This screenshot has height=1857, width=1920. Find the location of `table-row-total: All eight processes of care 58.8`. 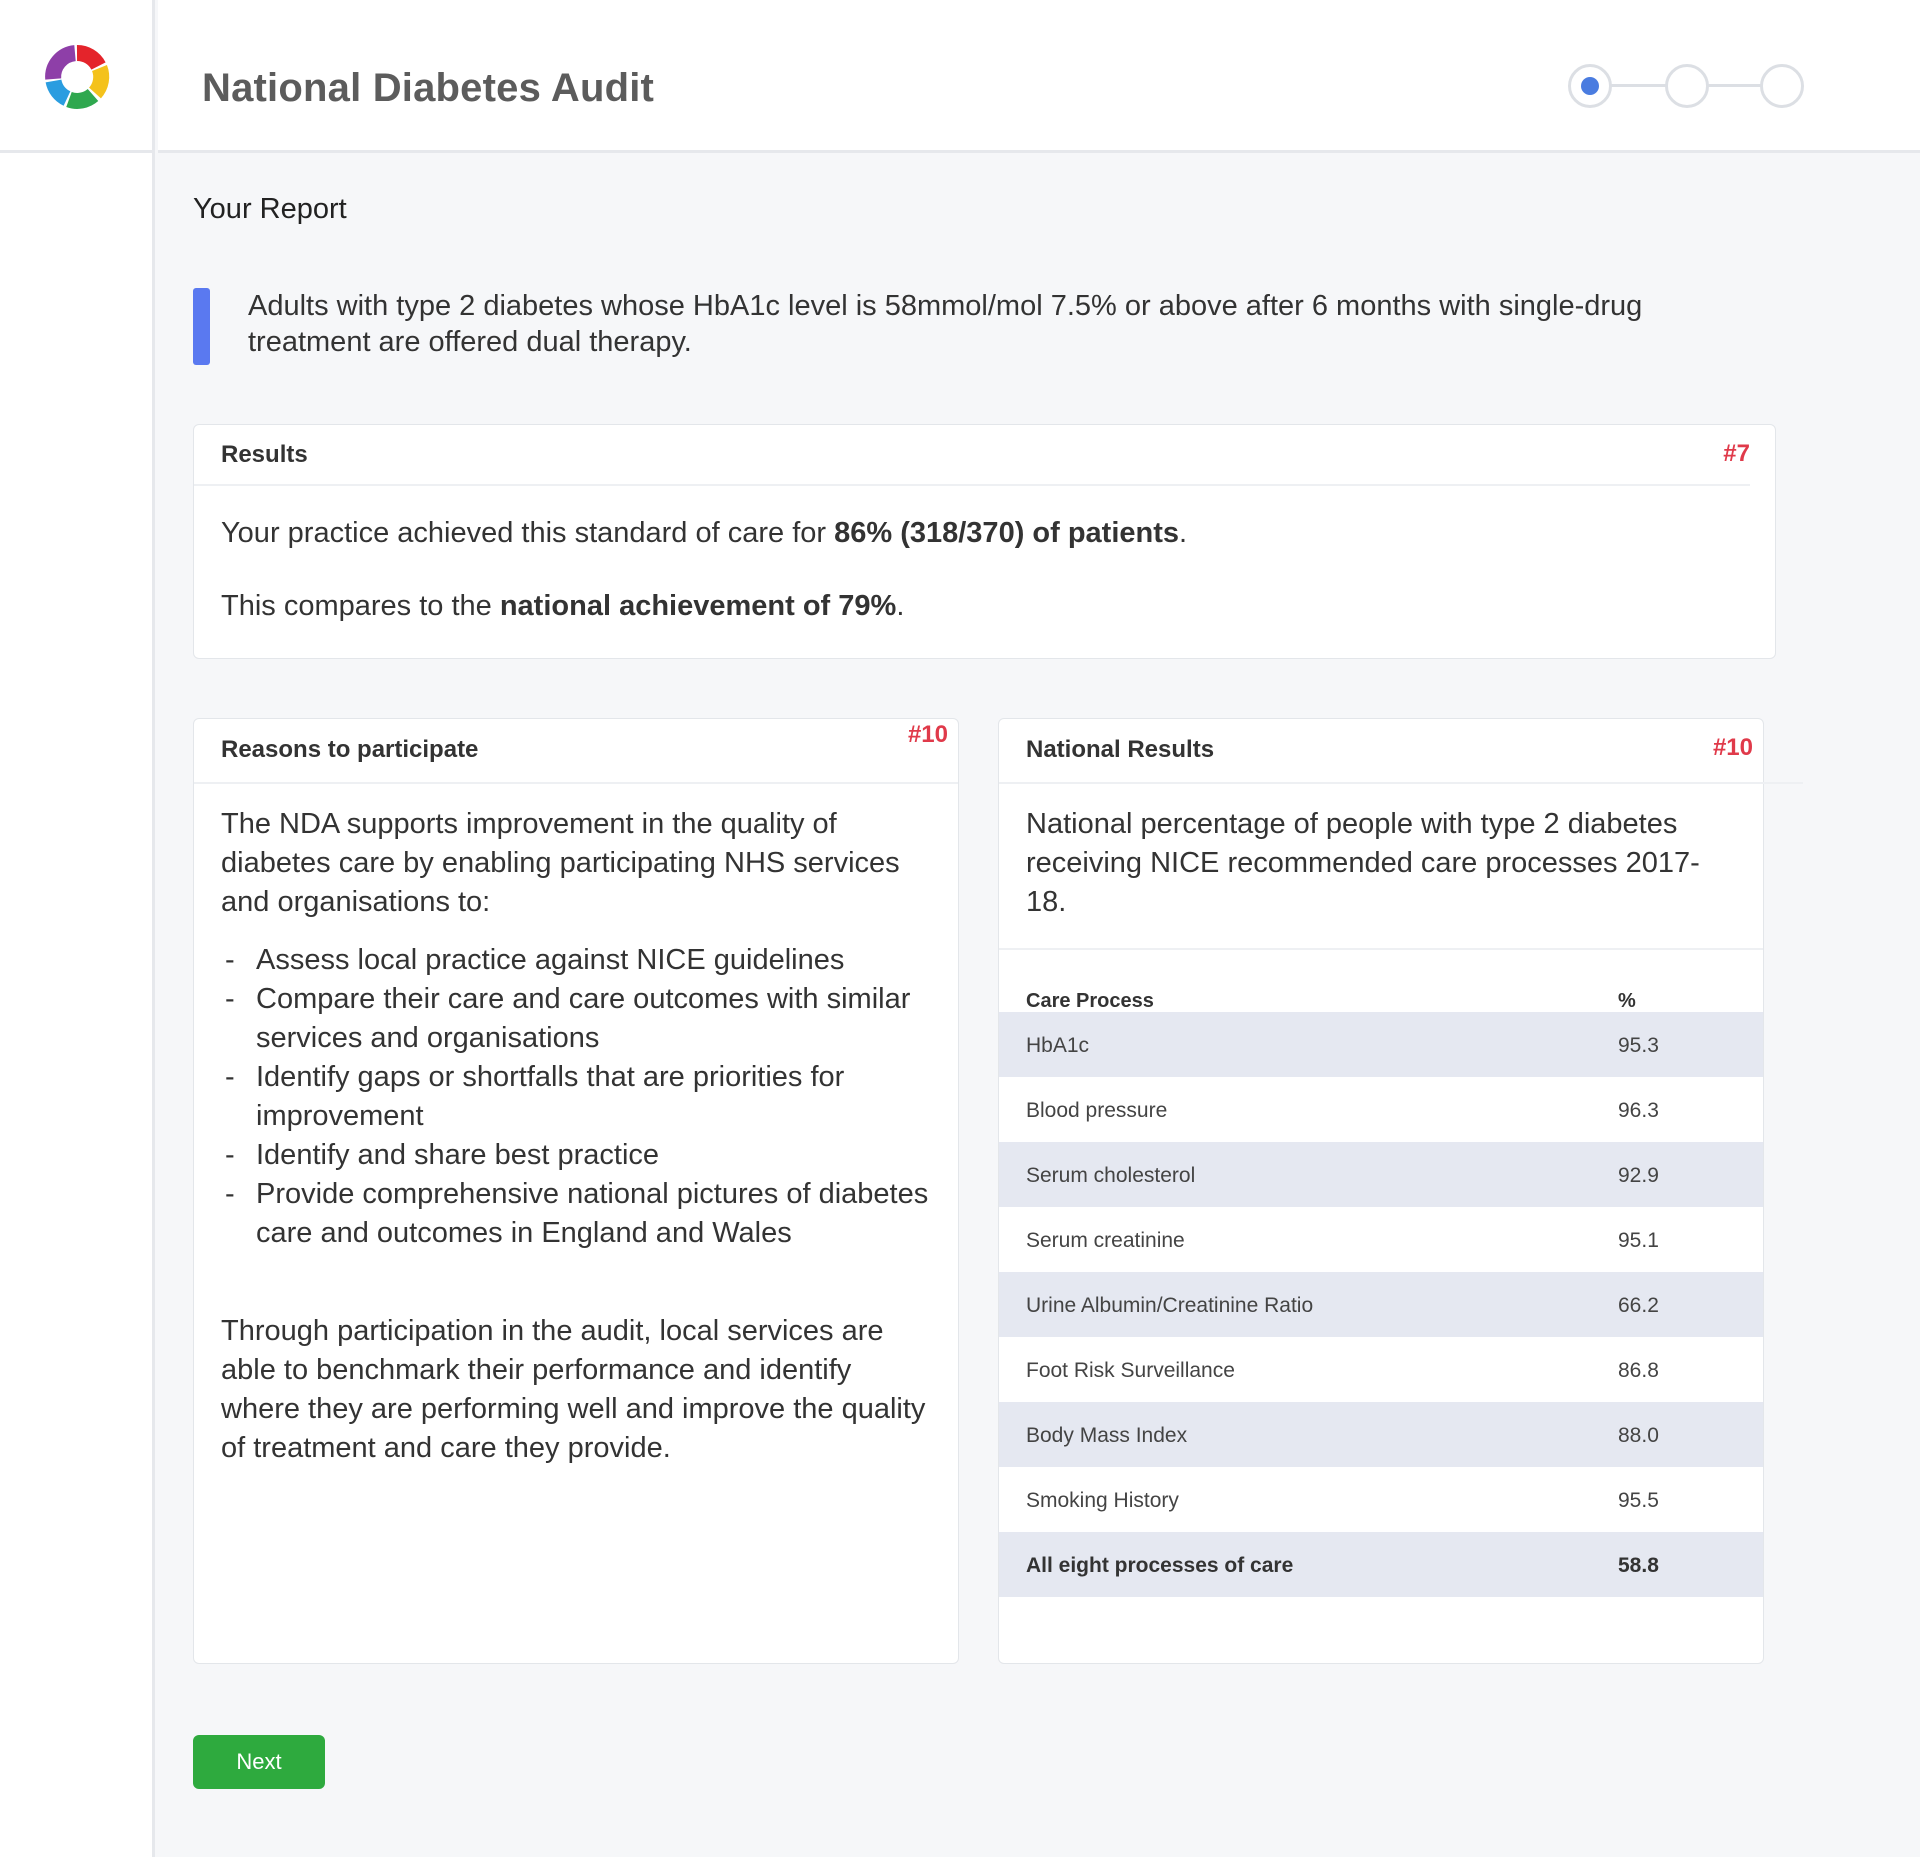

table-row-total: All eight processes of care 58.8 is located at coordinates (1381, 1564).